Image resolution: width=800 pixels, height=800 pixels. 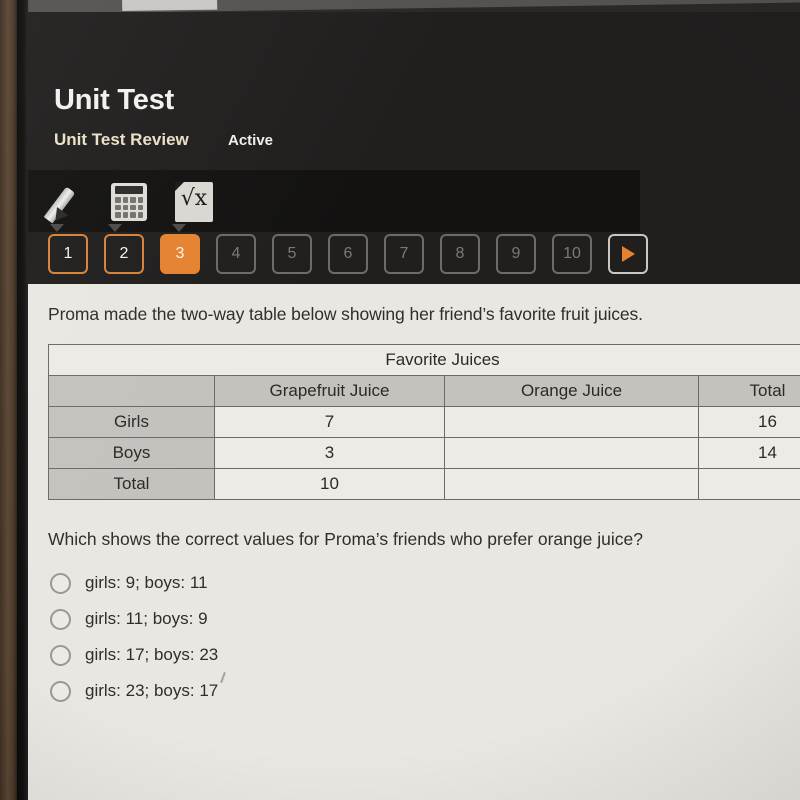 What do you see at coordinates (152, 654) in the screenshot?
I see `answer-choice-label: girls: 17; boys: 23` at bounding box center [152, 654].